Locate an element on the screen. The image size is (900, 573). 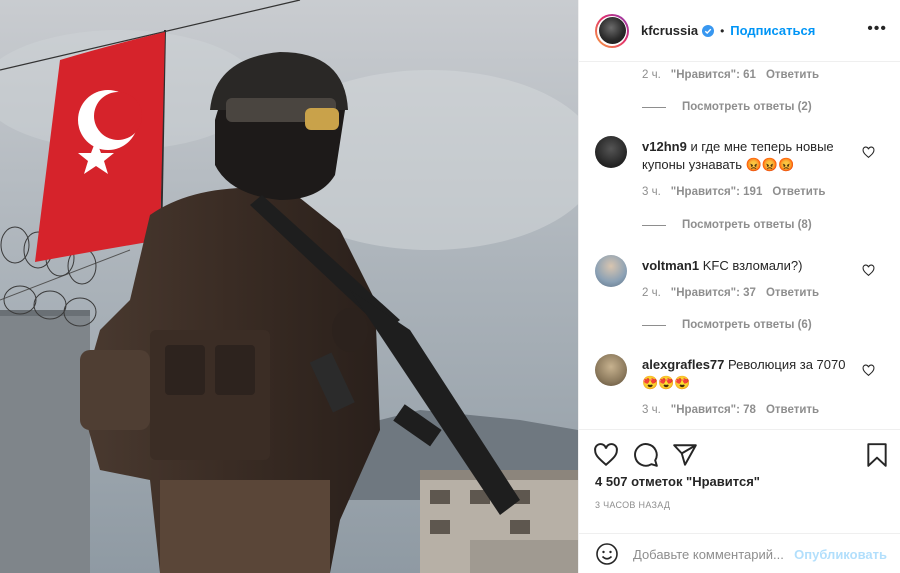
post-header: kfcrussia • Подписаться ••• is located at coordinates (739, 30).